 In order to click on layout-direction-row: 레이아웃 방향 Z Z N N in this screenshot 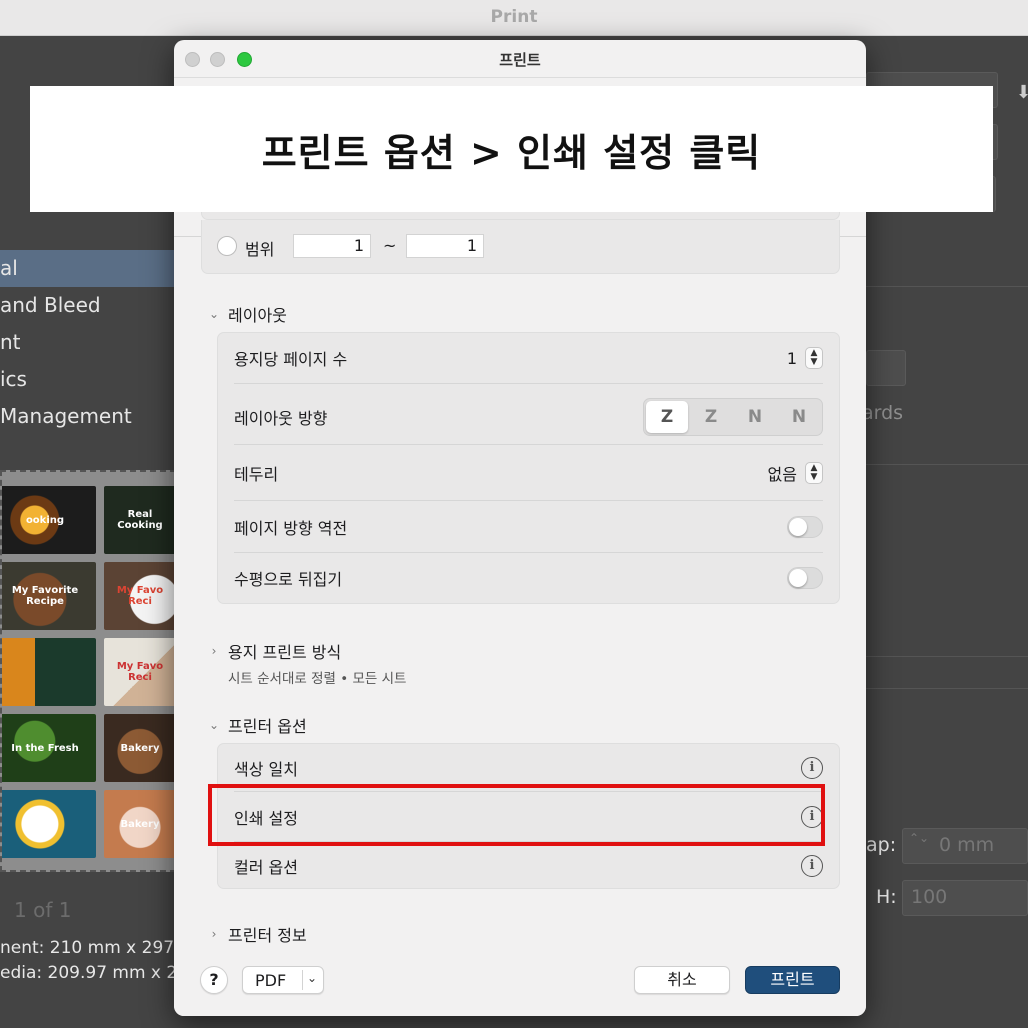, I will do `click(528, 417)`.